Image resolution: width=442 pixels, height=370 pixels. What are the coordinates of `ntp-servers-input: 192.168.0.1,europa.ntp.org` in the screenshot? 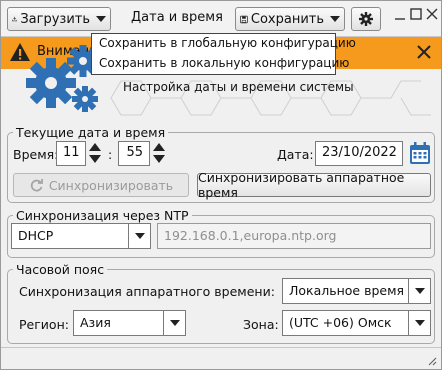 It's located at (294, 236).